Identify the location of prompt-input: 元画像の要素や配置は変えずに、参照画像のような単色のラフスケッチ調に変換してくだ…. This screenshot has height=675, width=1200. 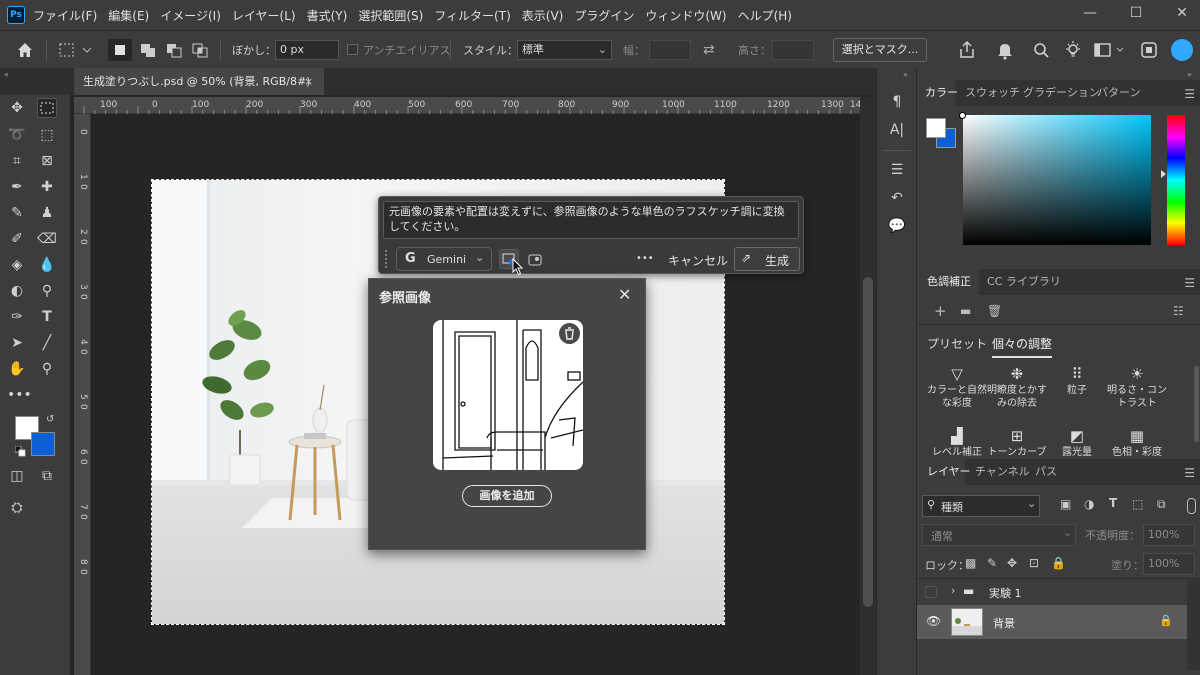
(591, 220).